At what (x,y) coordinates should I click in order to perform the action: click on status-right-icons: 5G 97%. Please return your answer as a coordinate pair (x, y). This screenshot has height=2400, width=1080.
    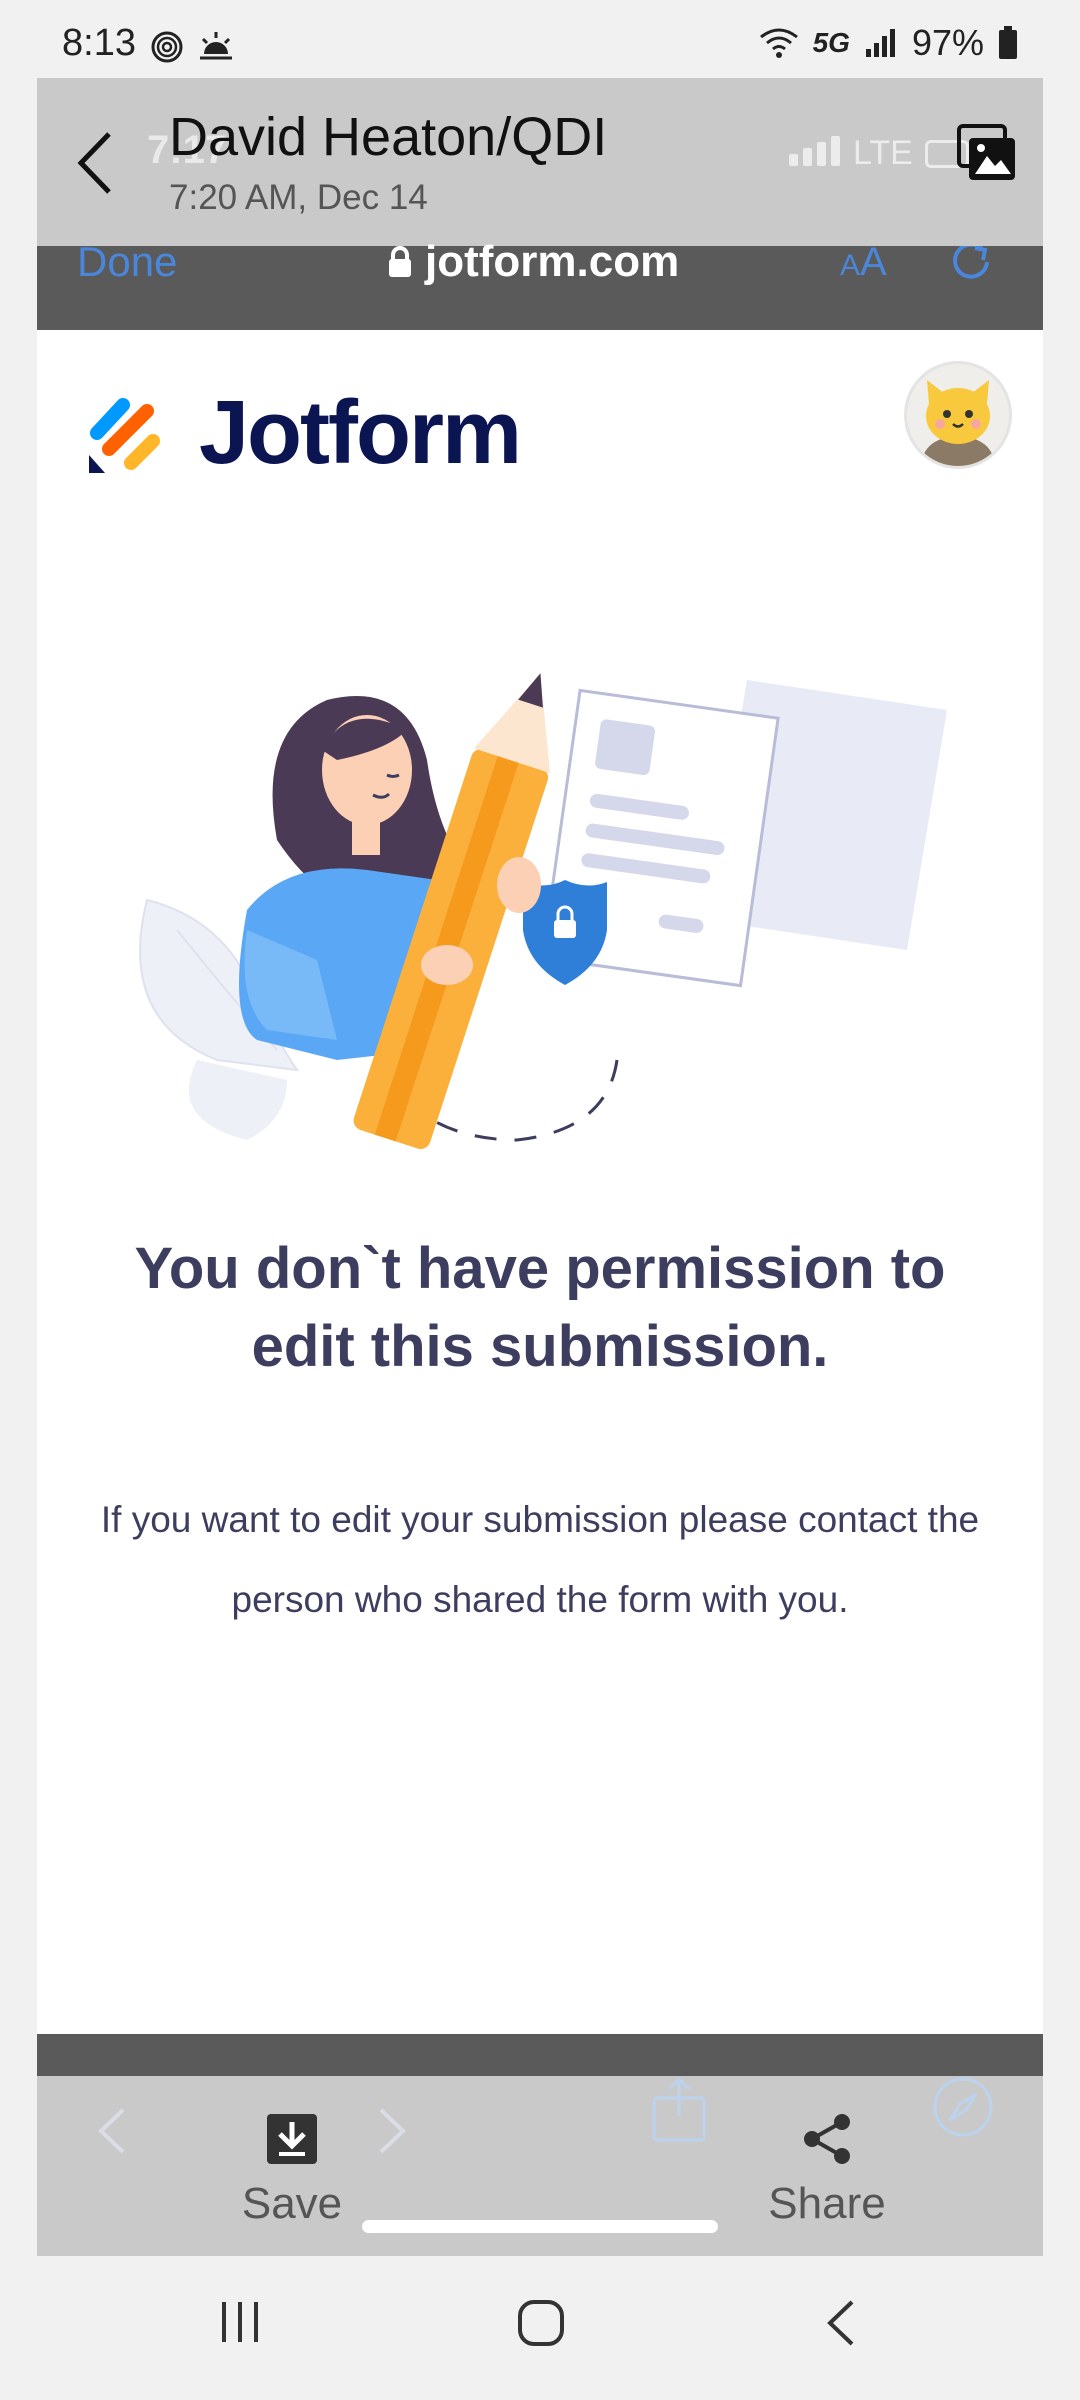
    Looking at the image, I should click on (888, 43).